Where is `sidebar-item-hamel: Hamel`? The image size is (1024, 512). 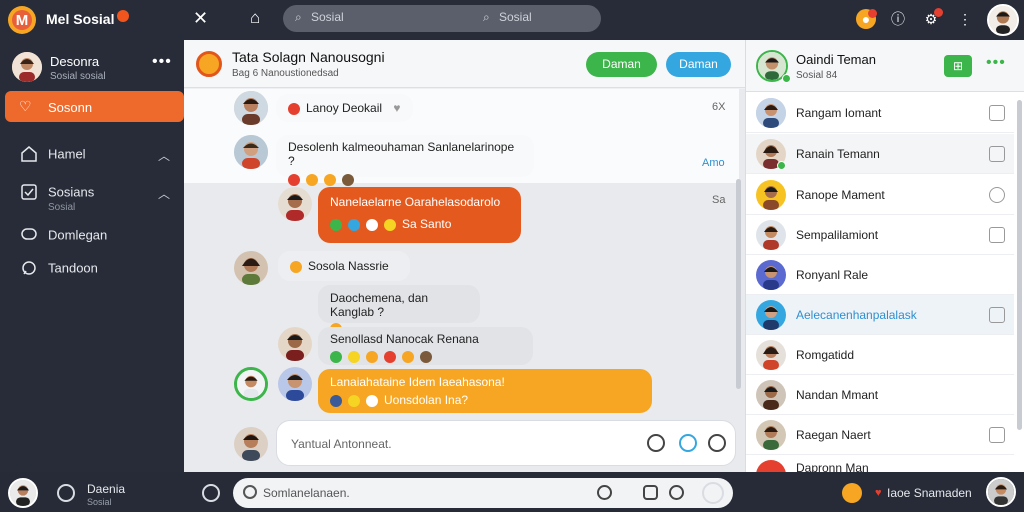
sidebar-item-hamel: Hamel is located at coordinates (53, 154).